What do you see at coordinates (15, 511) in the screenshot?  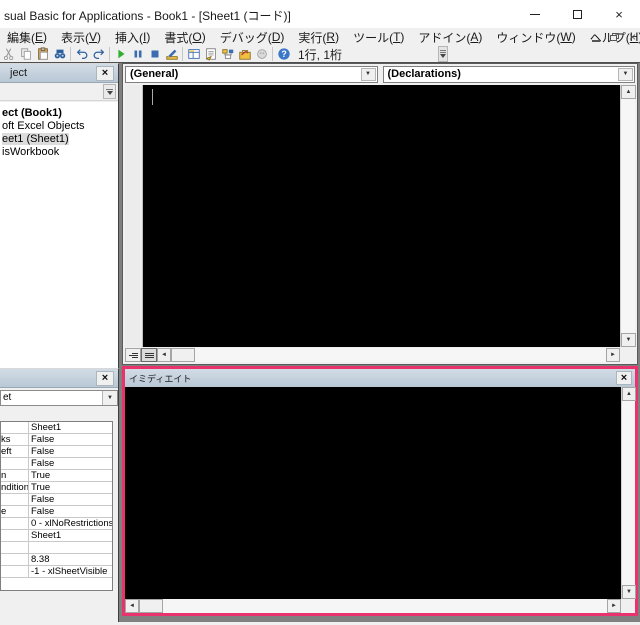 I see `property-name: e` at bounding box center [15, 511].